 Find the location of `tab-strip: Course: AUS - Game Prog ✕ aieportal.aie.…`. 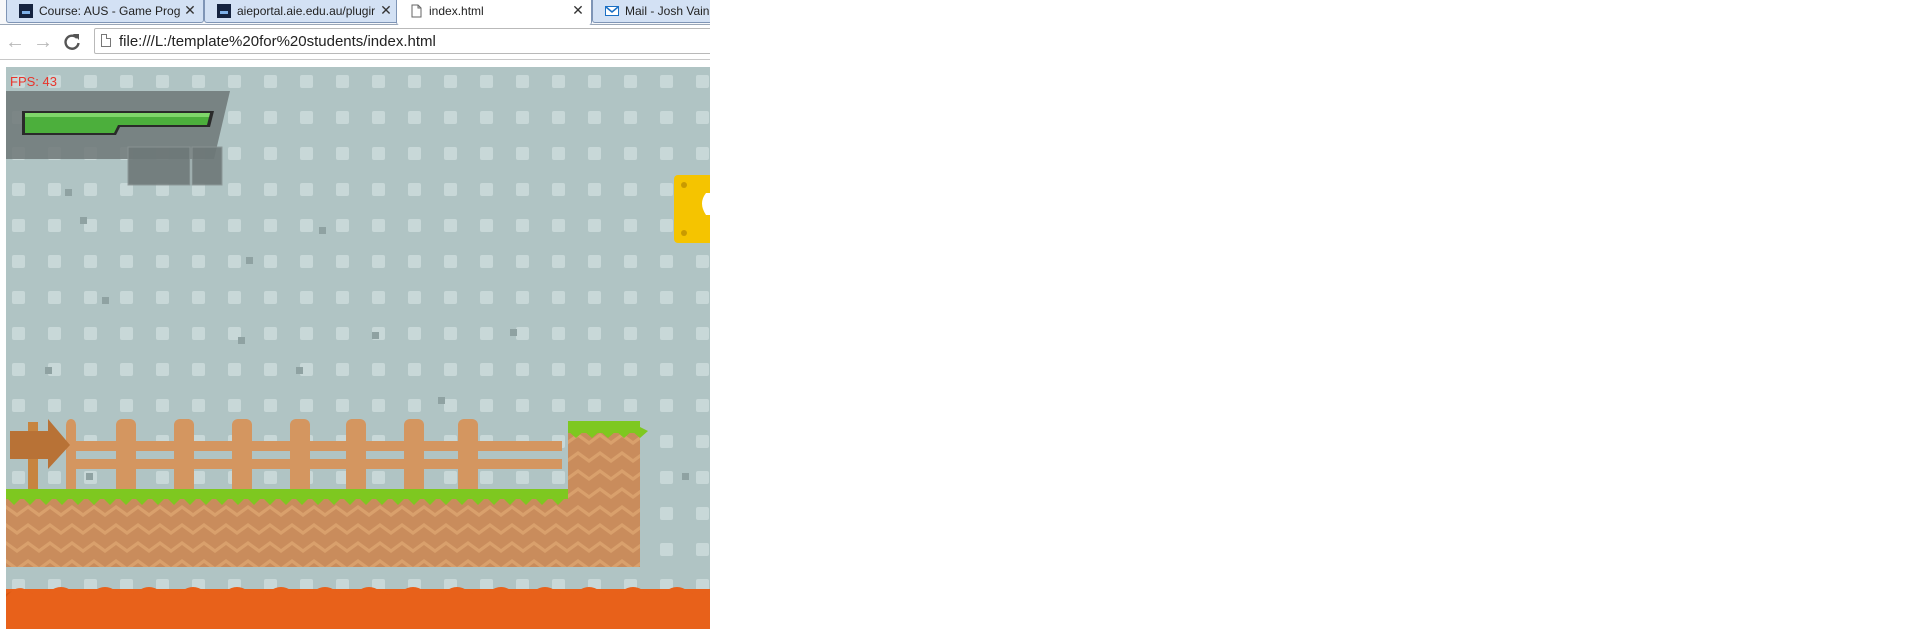

tab-strip: Course: AUS - Game Prog ✕ aieportal.aie.… is located at coordinates (355, 12).